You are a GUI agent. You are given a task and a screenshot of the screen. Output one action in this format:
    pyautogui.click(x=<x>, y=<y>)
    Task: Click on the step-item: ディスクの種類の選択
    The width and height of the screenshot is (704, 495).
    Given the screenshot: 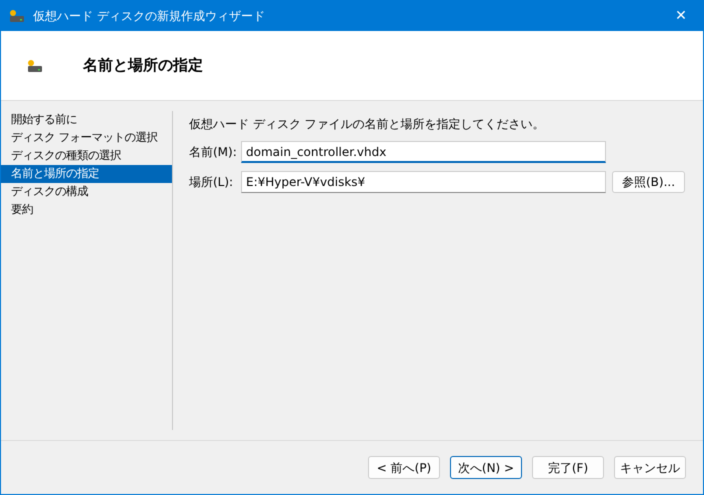 What is the action you would take?
    pyautogui.click(x=86, y=156)
    